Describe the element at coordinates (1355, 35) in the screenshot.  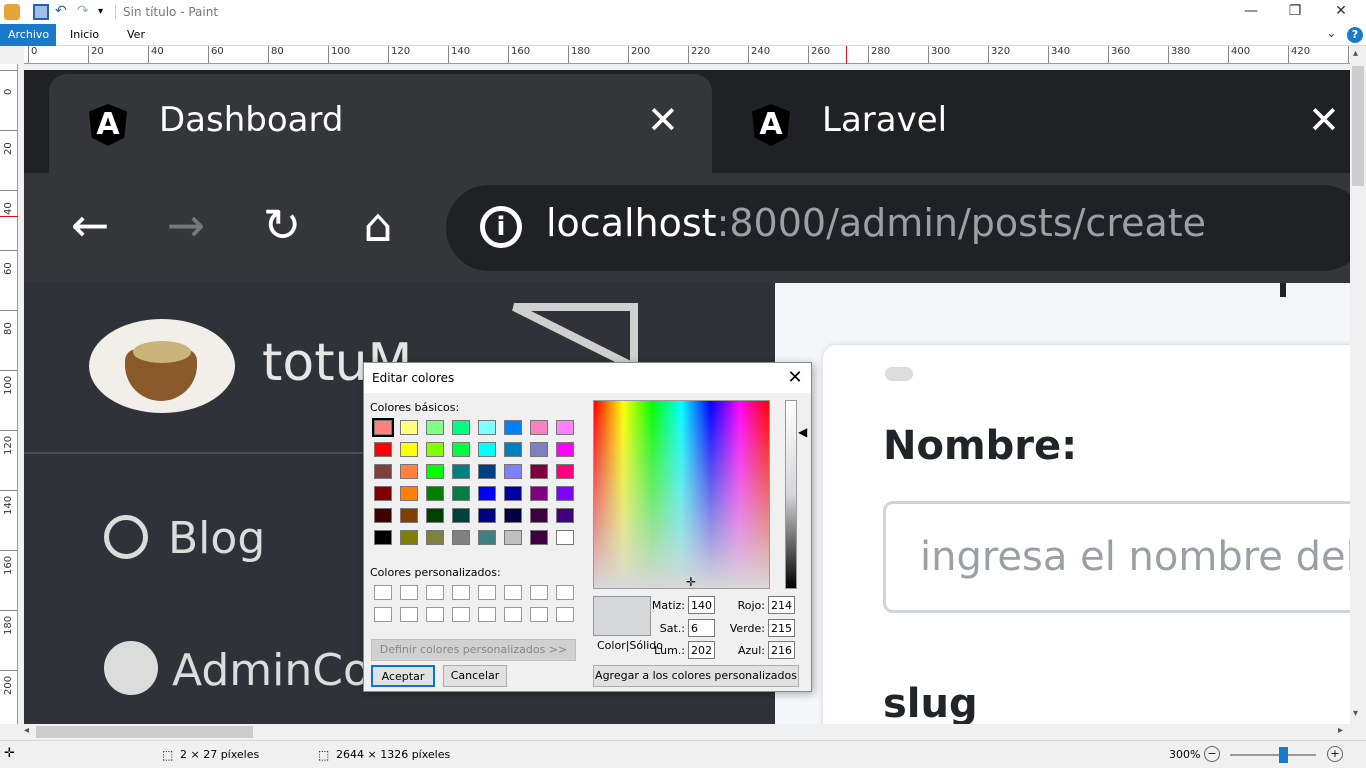
I see `help-icon: ?` at that location.